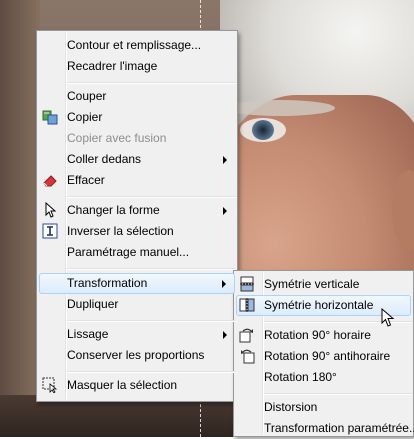 The image size is (414, 439). Describe the element at coordinates (85, 117) in the screenshot. I see `menu-item-label: Copier` at that location.